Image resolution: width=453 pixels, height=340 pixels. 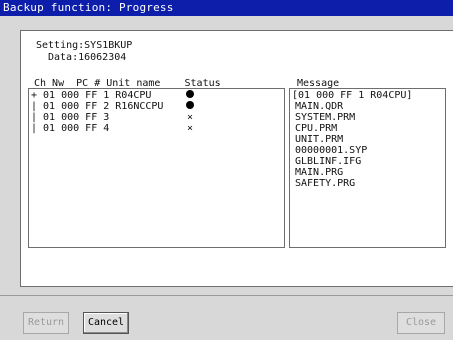 I want to click on message-line: CPU.PRM, so click(x=316, y=128).